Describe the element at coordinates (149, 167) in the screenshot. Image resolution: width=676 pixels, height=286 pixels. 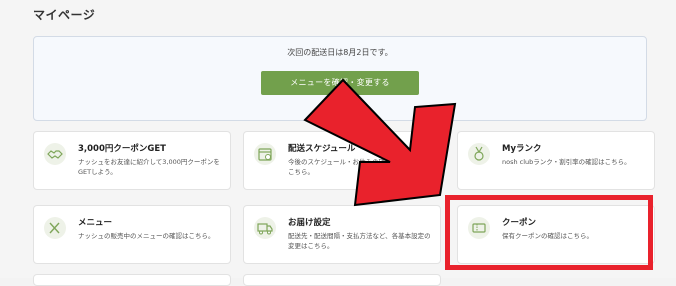
I see `card-desc: ナッシュをお友達に紹介して3,000円クーポンをGETしよう。` at that location.